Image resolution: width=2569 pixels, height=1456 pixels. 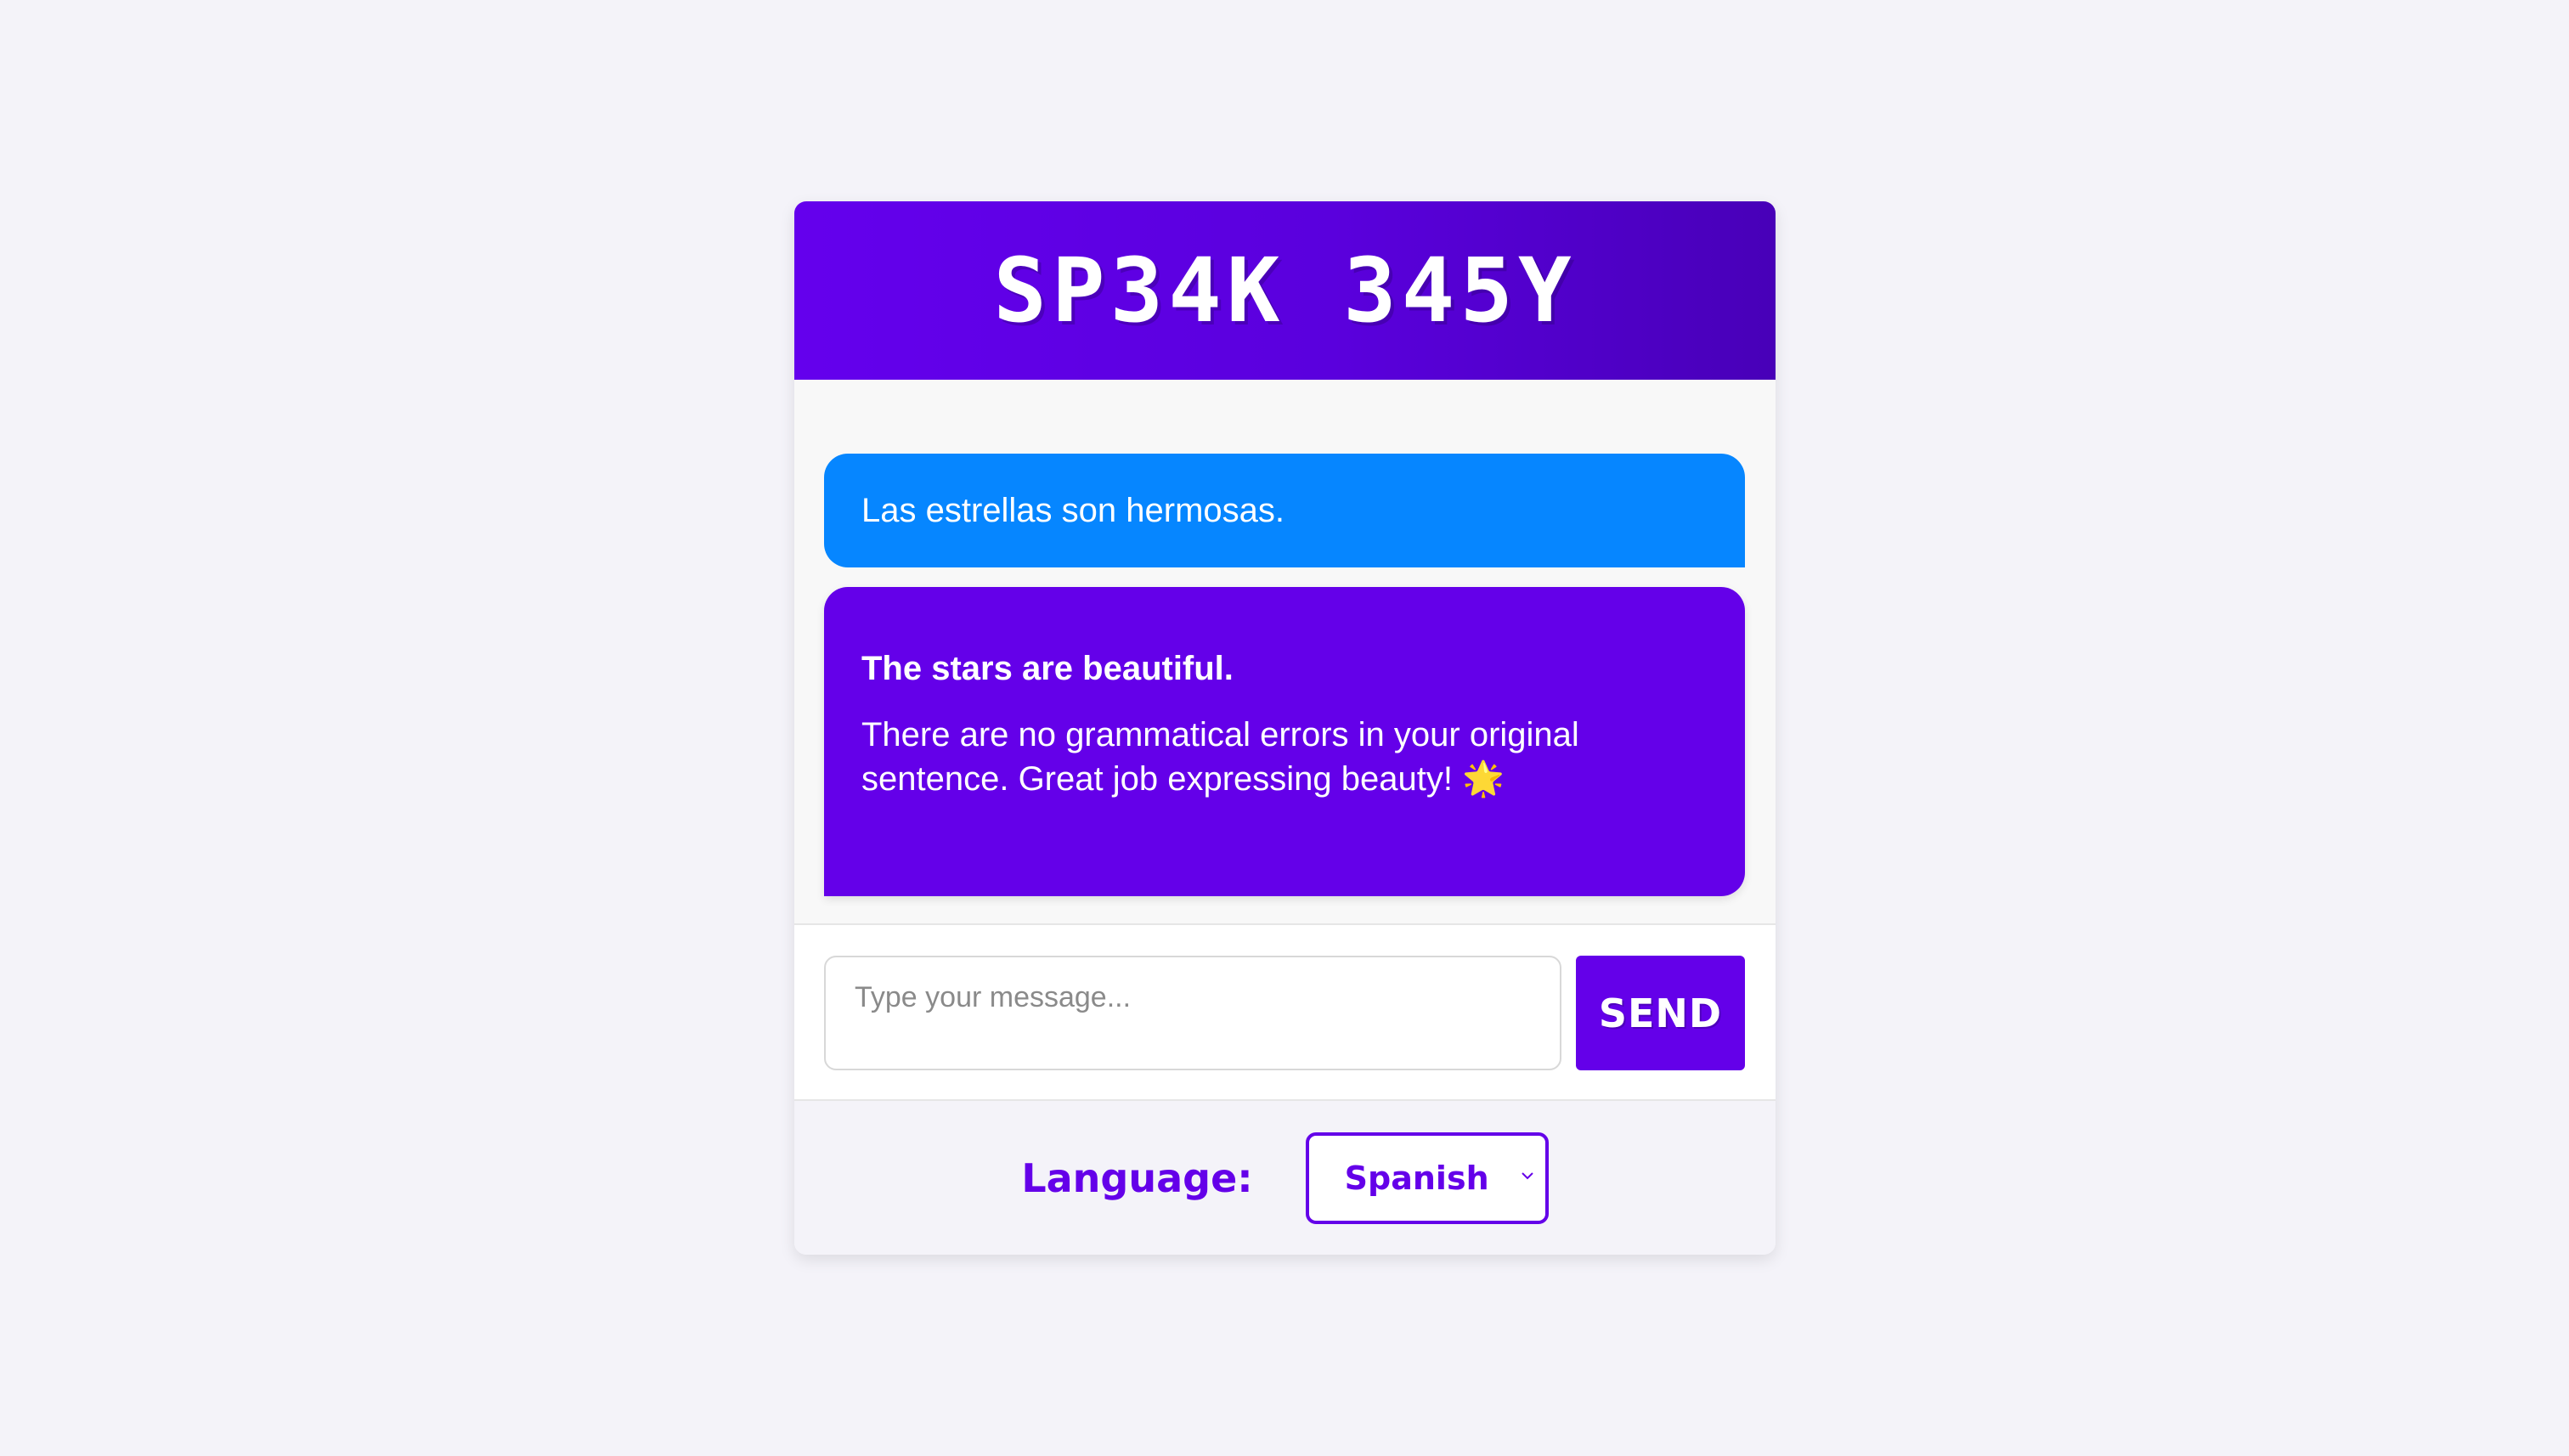 I want to click on user-message-text: Las estrellas son hermosas., so click(x=1073, y=510).